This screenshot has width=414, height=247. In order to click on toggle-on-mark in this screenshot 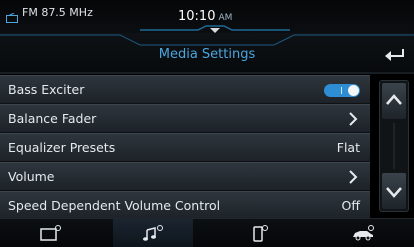, I will do `click(341, 90)`.